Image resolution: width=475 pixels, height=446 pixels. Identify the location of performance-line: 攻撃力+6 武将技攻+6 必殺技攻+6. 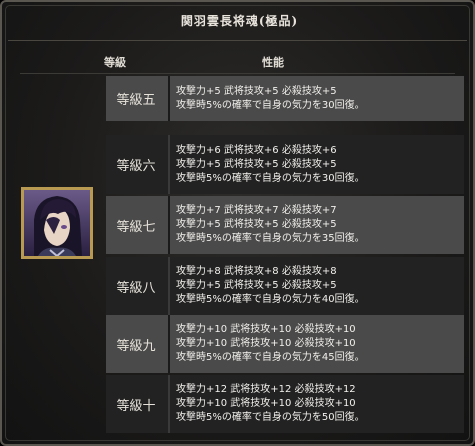
(256, 150).